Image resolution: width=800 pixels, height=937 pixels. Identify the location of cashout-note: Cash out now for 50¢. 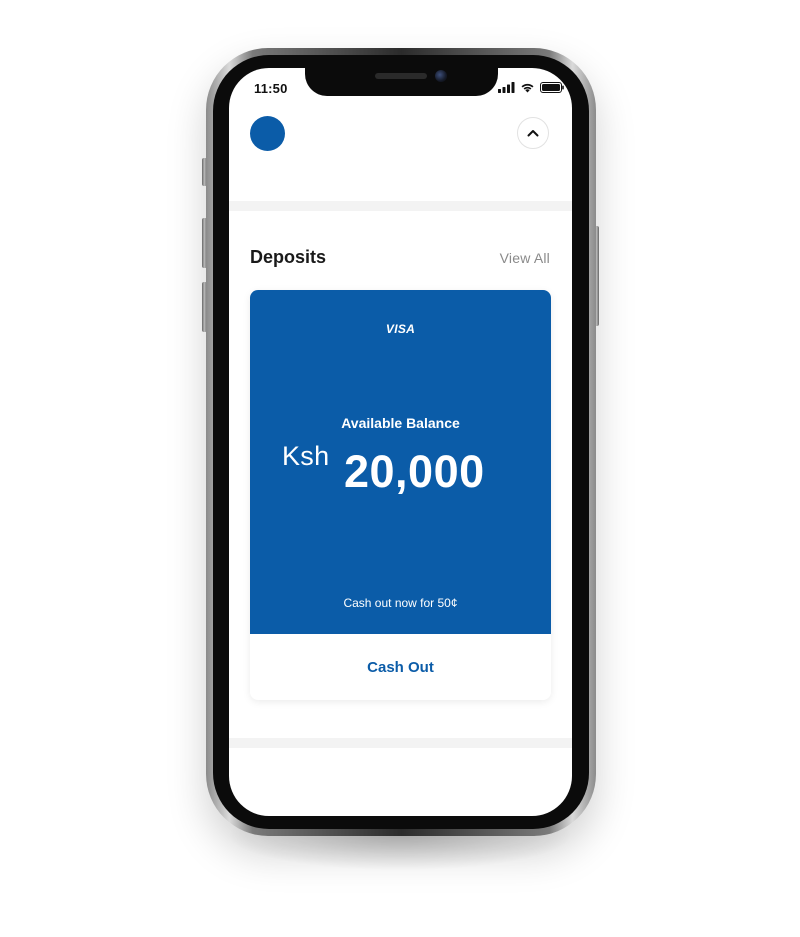
(400, 603).